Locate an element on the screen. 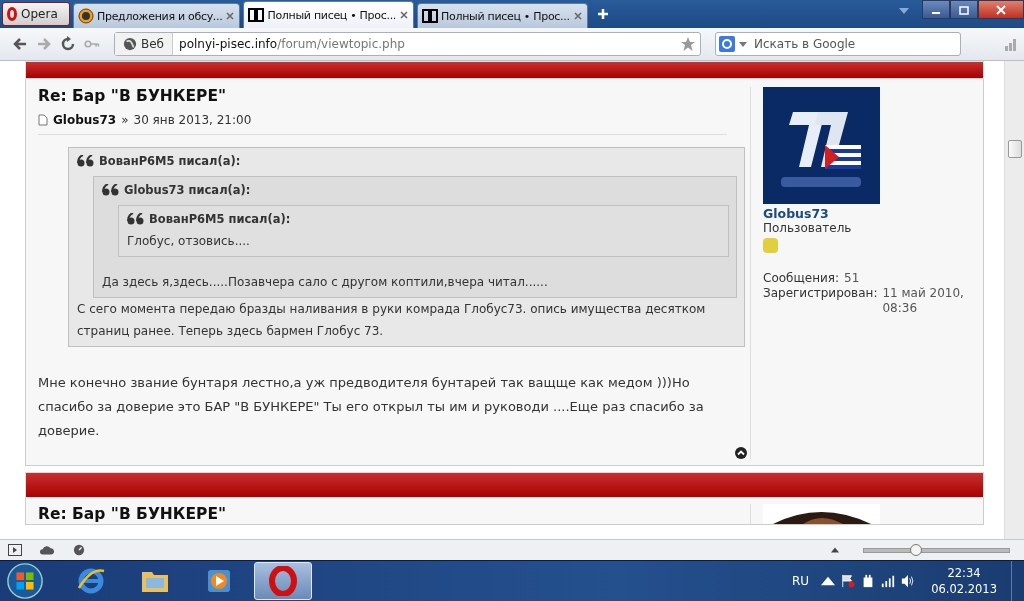 The width and height of the screenshot is (1024, 601). address-field: Веб polnyi-pisec.info/forum/viewtopic.php is located at coordinates (407, 44).